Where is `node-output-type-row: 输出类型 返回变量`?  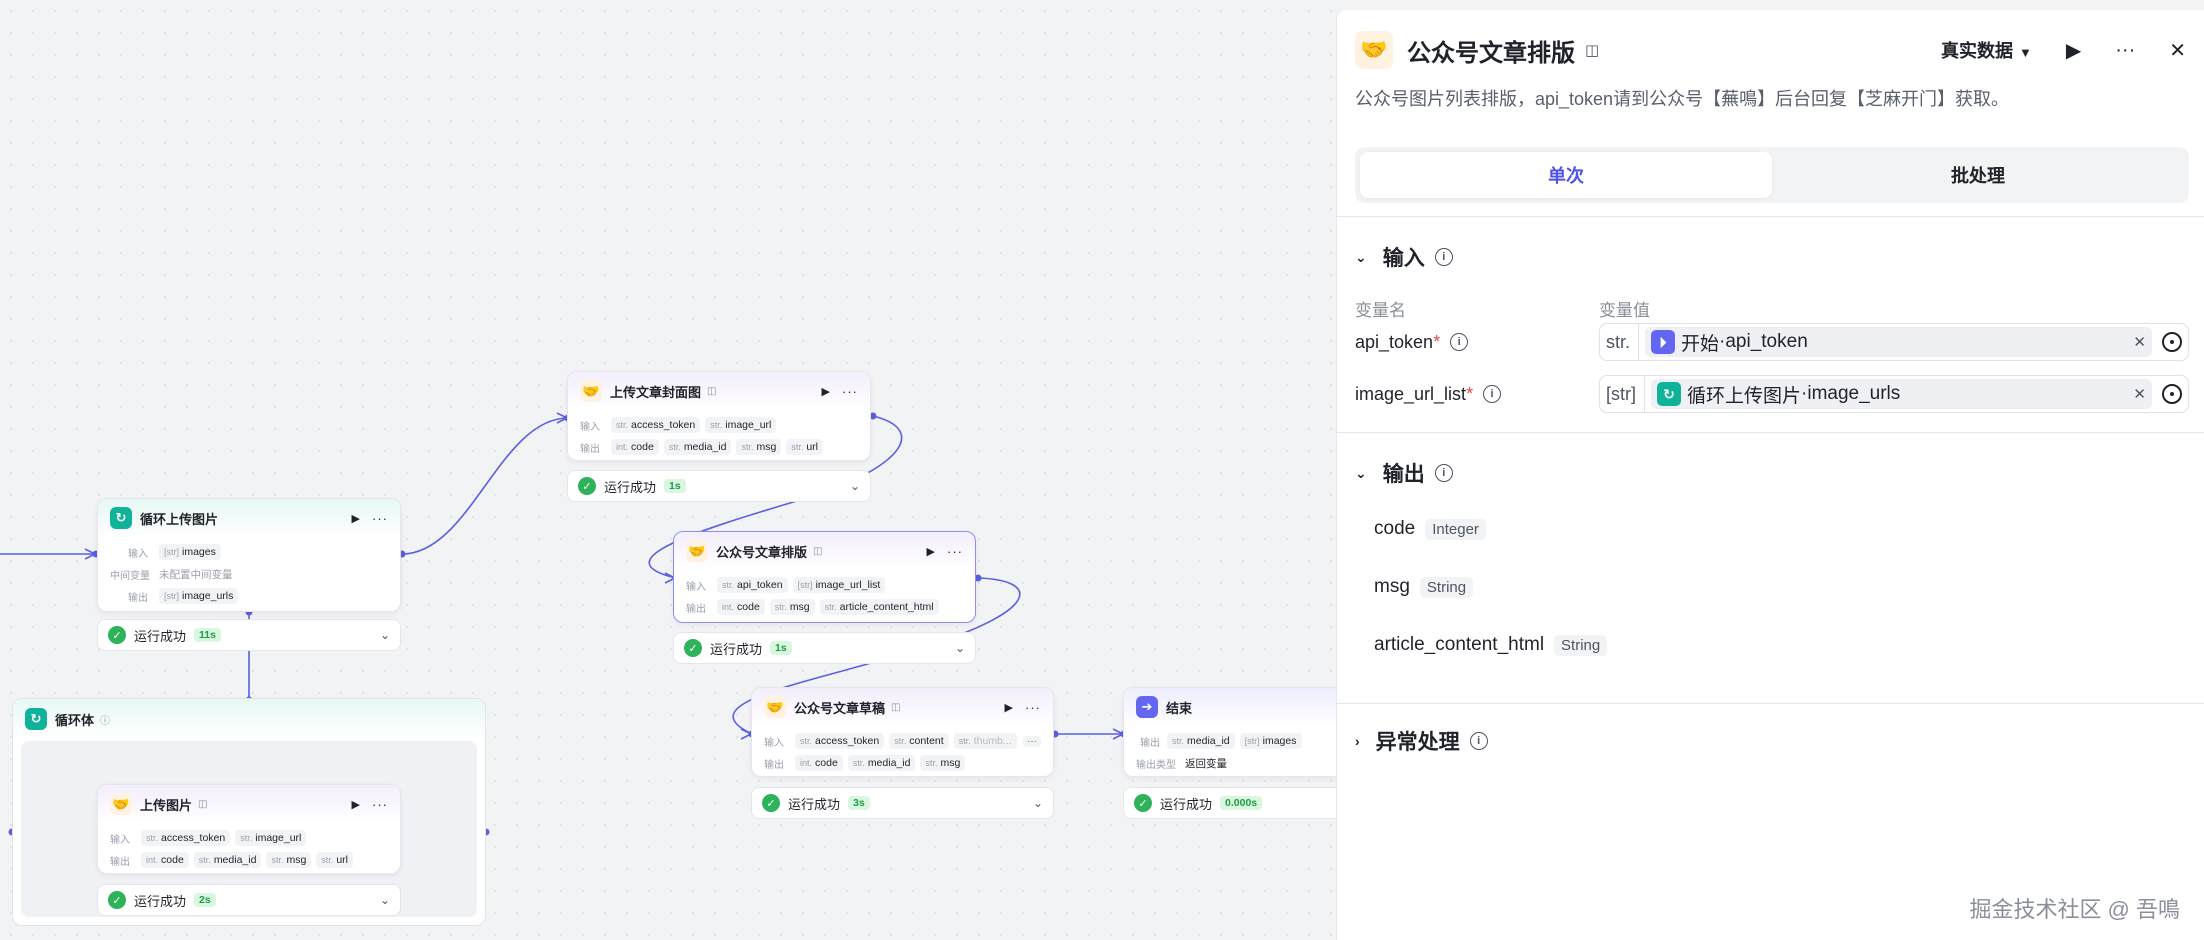 node-output-type-row: 输出类型 返回变量 is located at coordinates (1181, 764).